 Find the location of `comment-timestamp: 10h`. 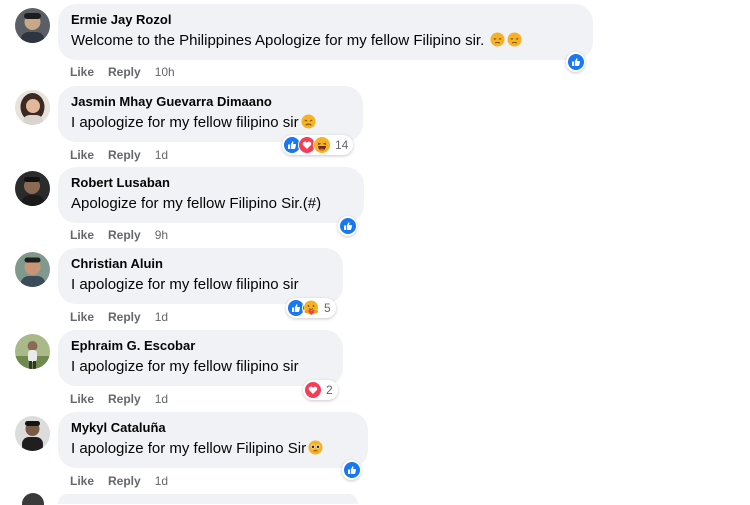

comment-timestamp: 10h is located at coordinates (165, 72).